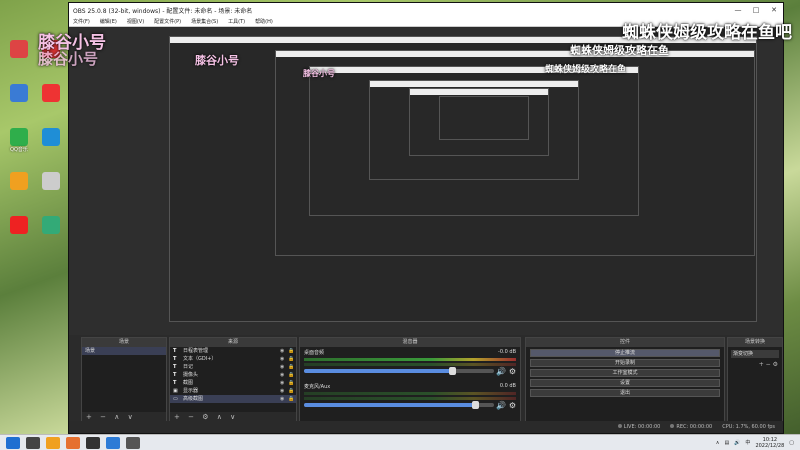 The height and width of the screenshot is (450, 800). Describe the element at coordinates (625, 373) in the screenshot. I see `studio-mode-button: 工作室模式` at that location.